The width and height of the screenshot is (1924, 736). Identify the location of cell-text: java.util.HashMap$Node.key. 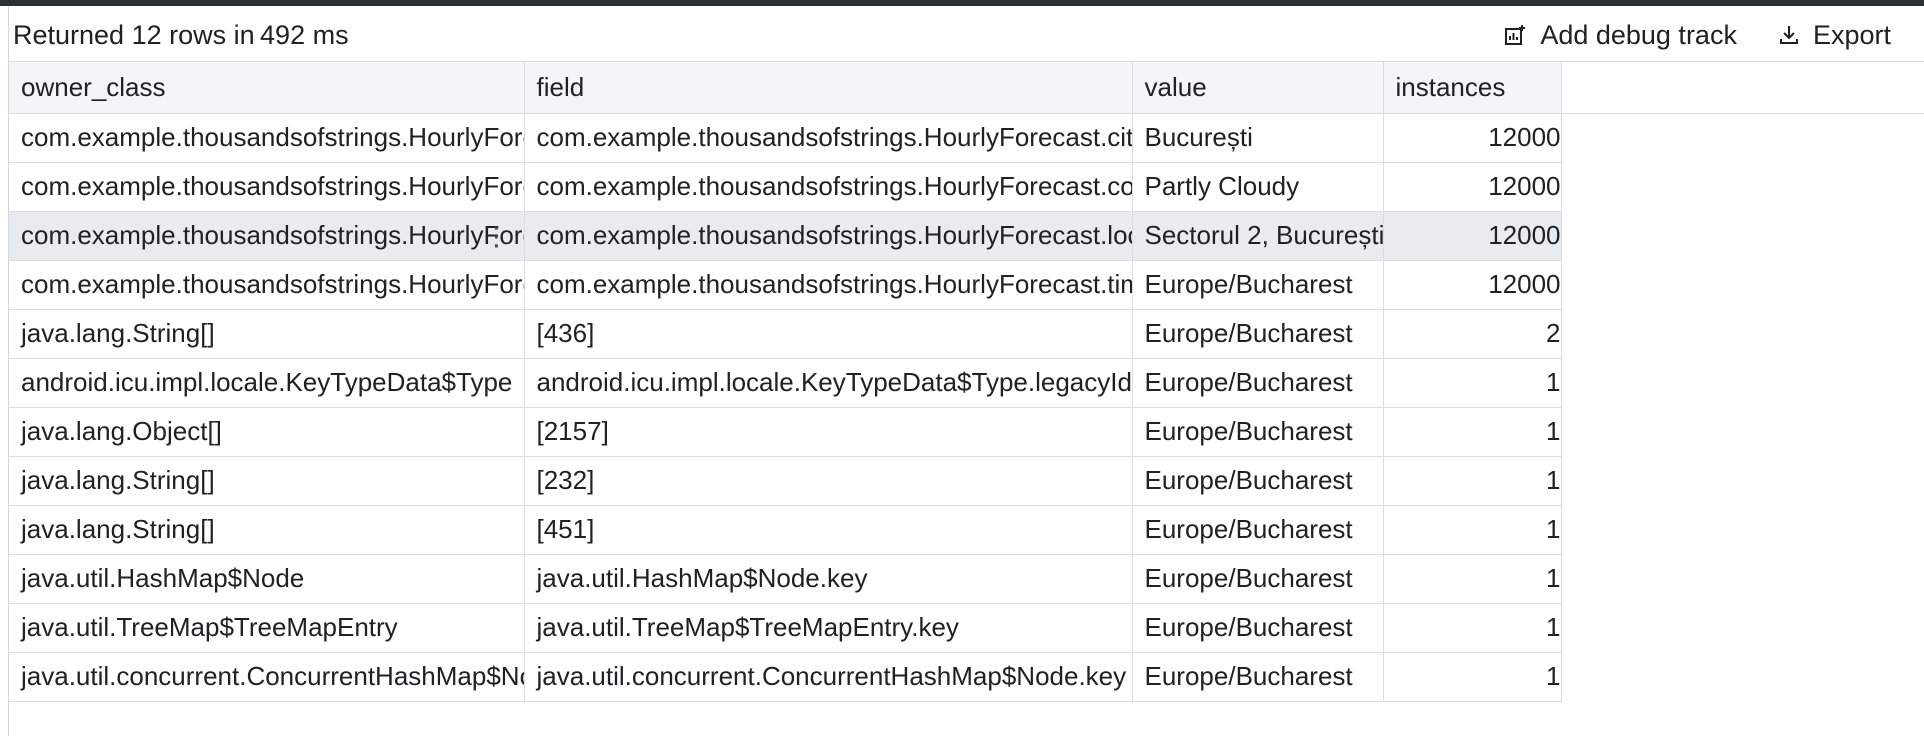
(834, 579).